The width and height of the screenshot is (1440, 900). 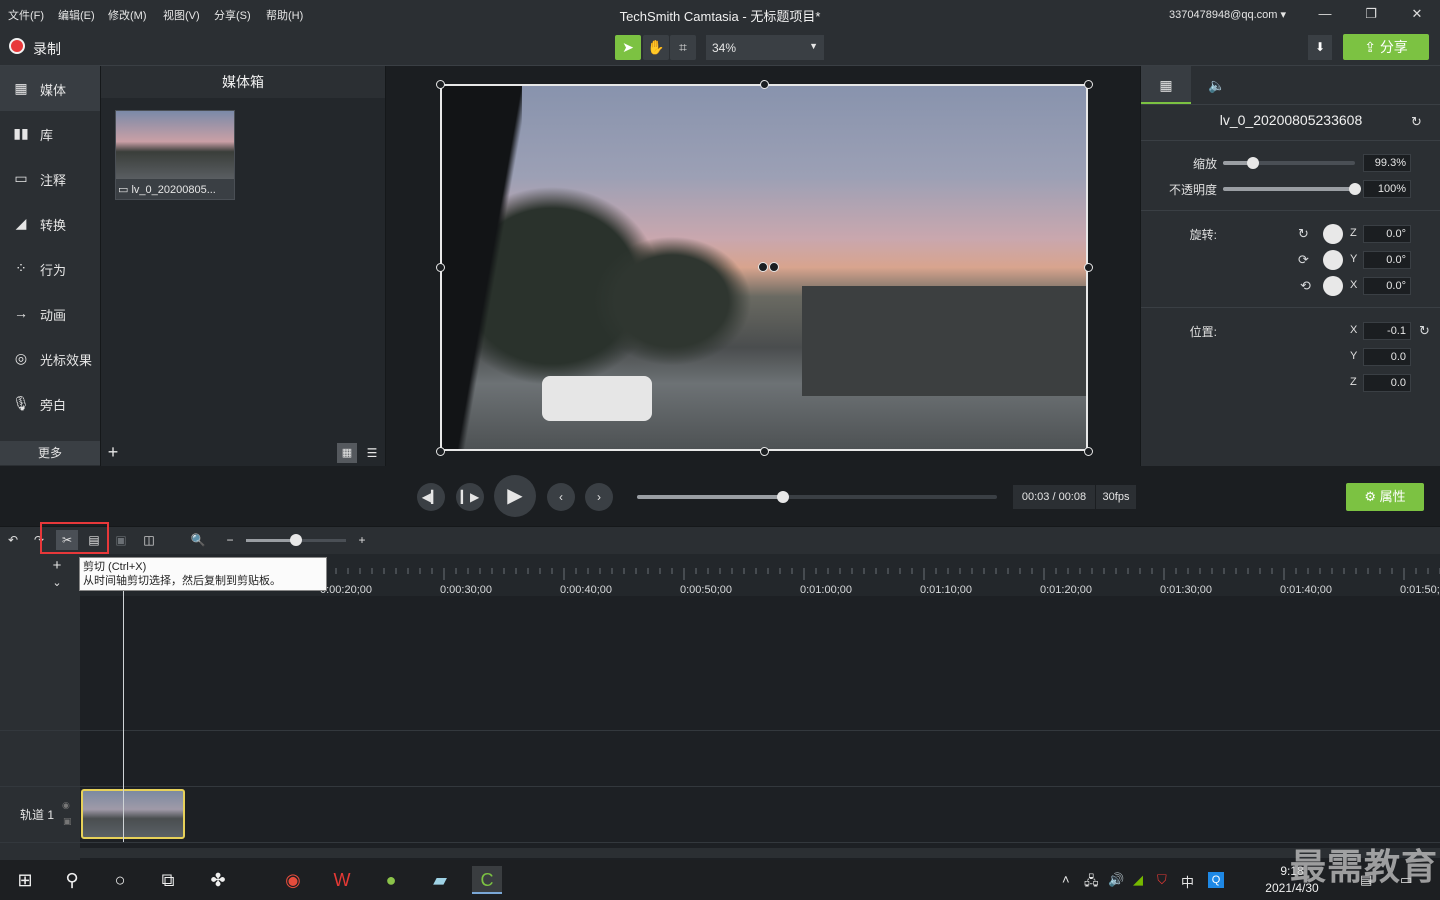 I want to click on qq-icon: Q, so click(x=1216, y=880).